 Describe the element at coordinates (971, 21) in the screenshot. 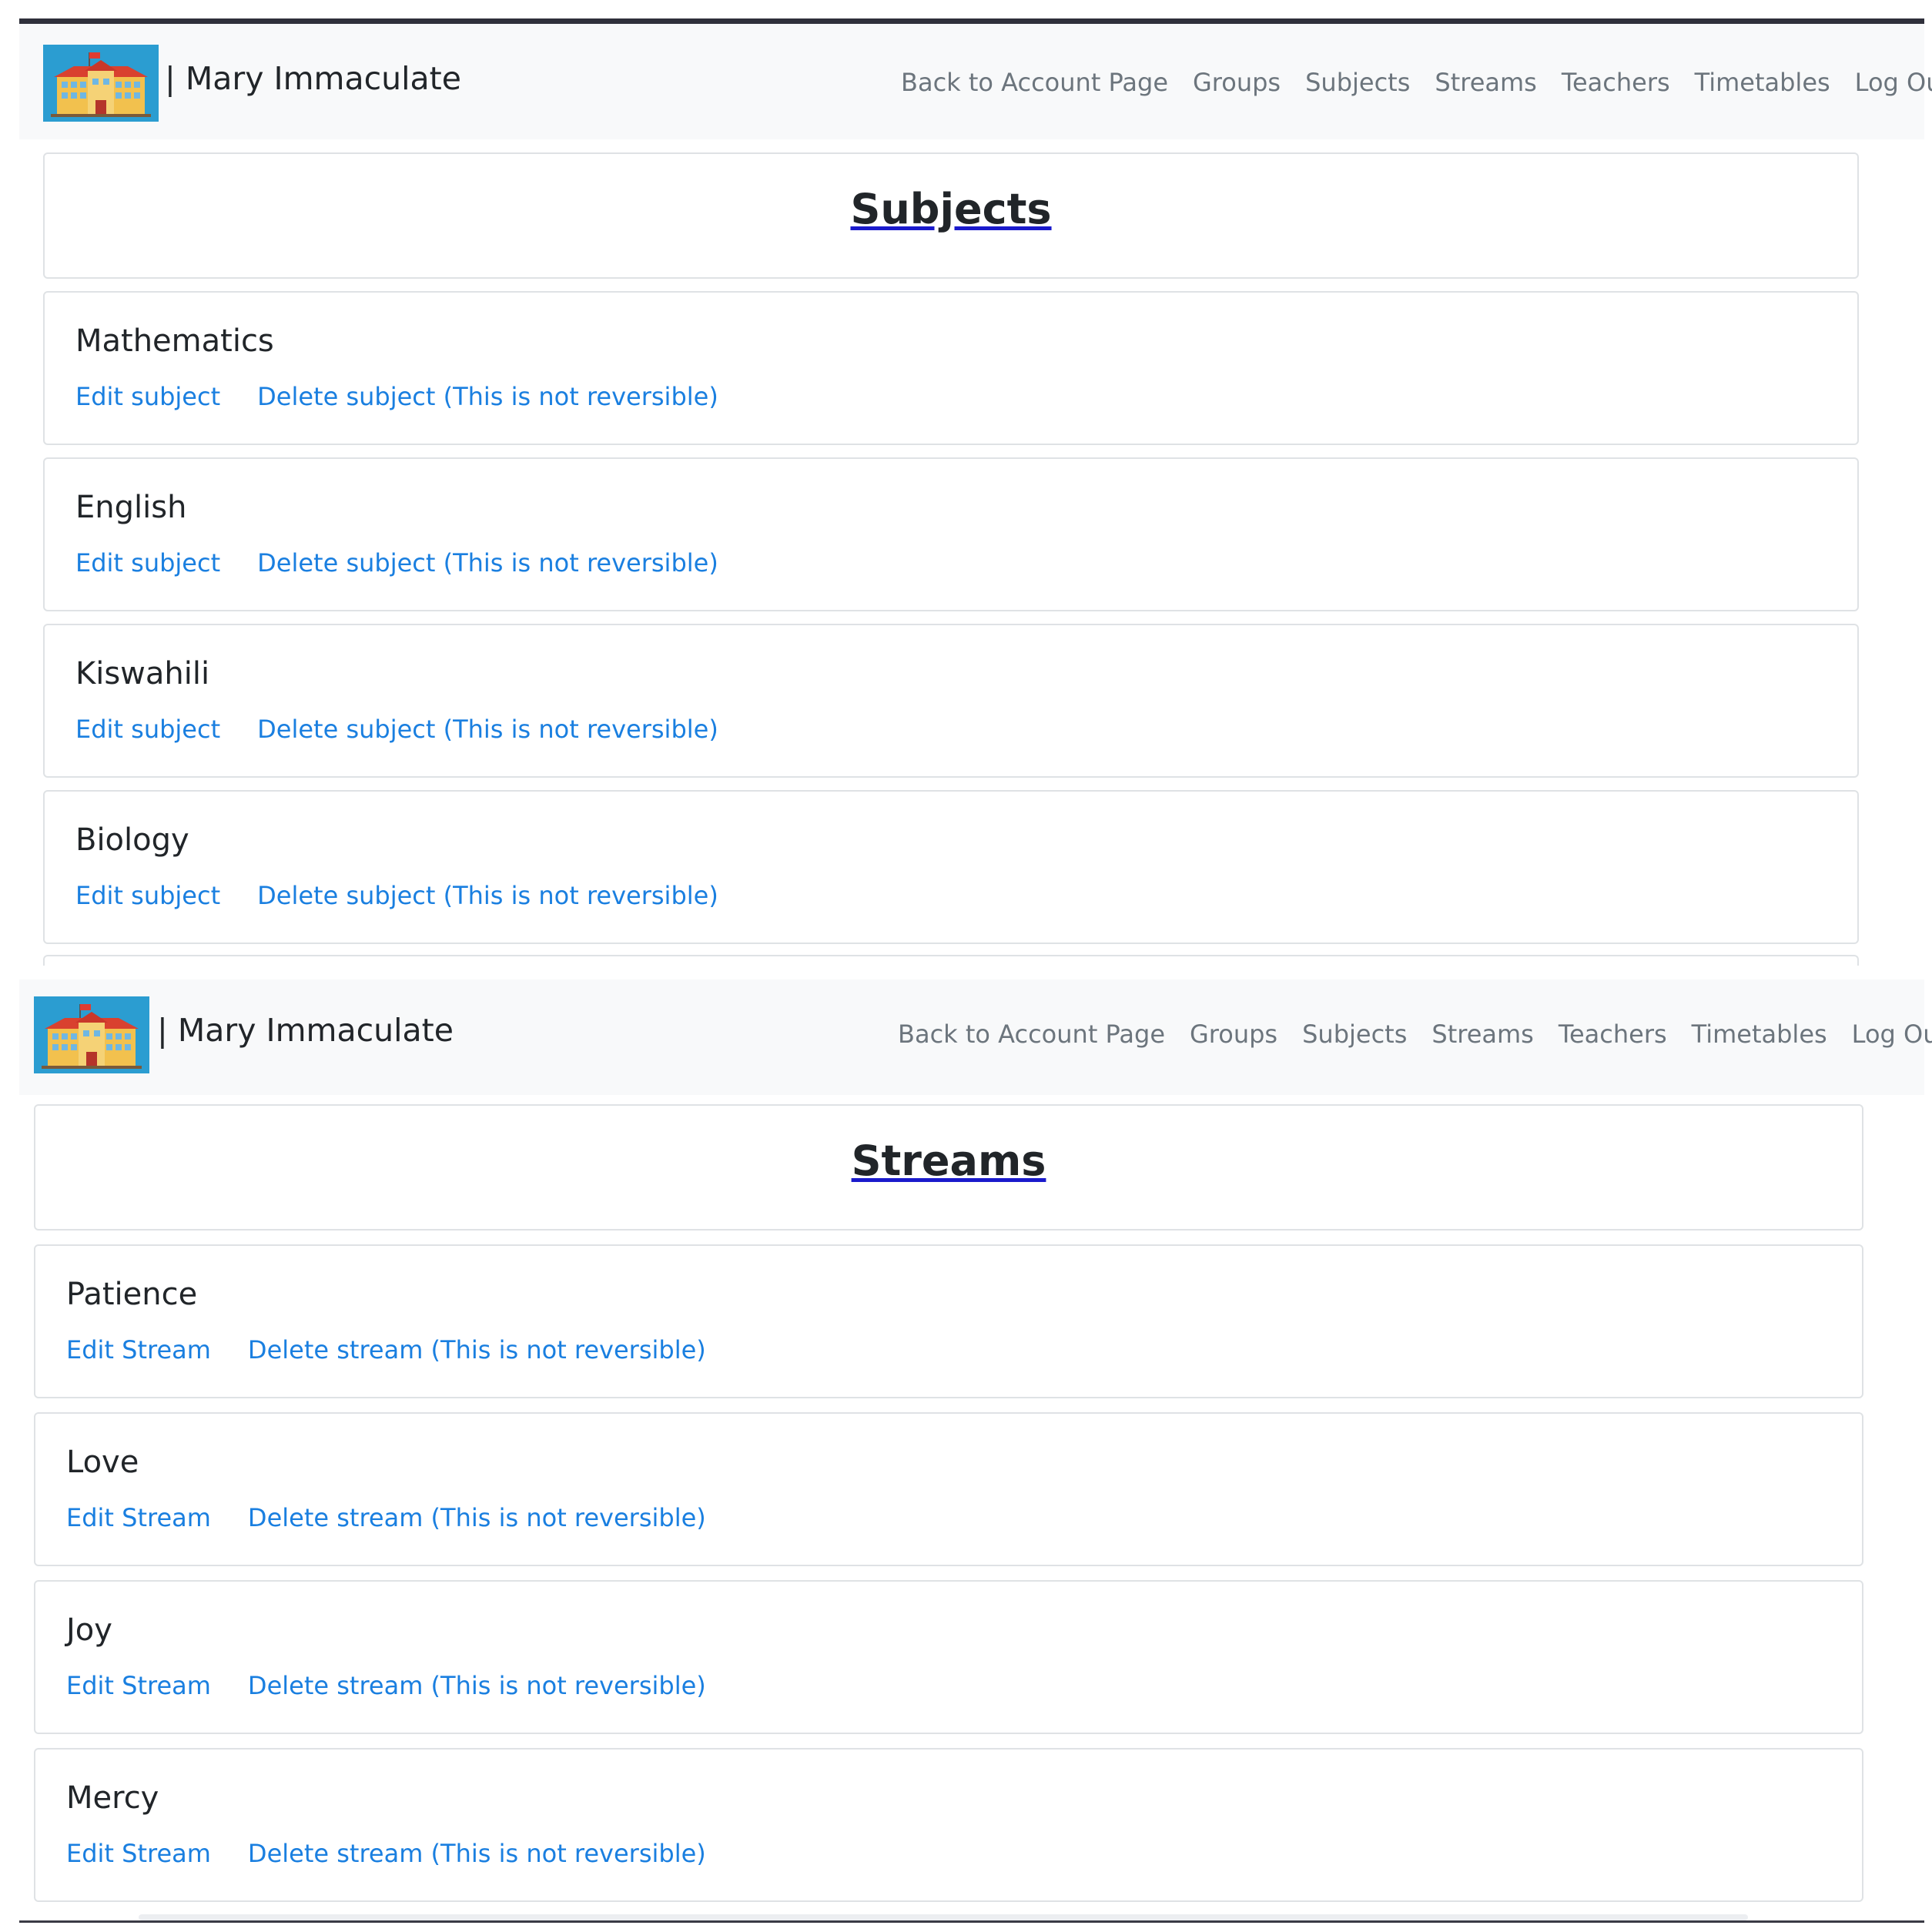

I see `top-border` at that location.